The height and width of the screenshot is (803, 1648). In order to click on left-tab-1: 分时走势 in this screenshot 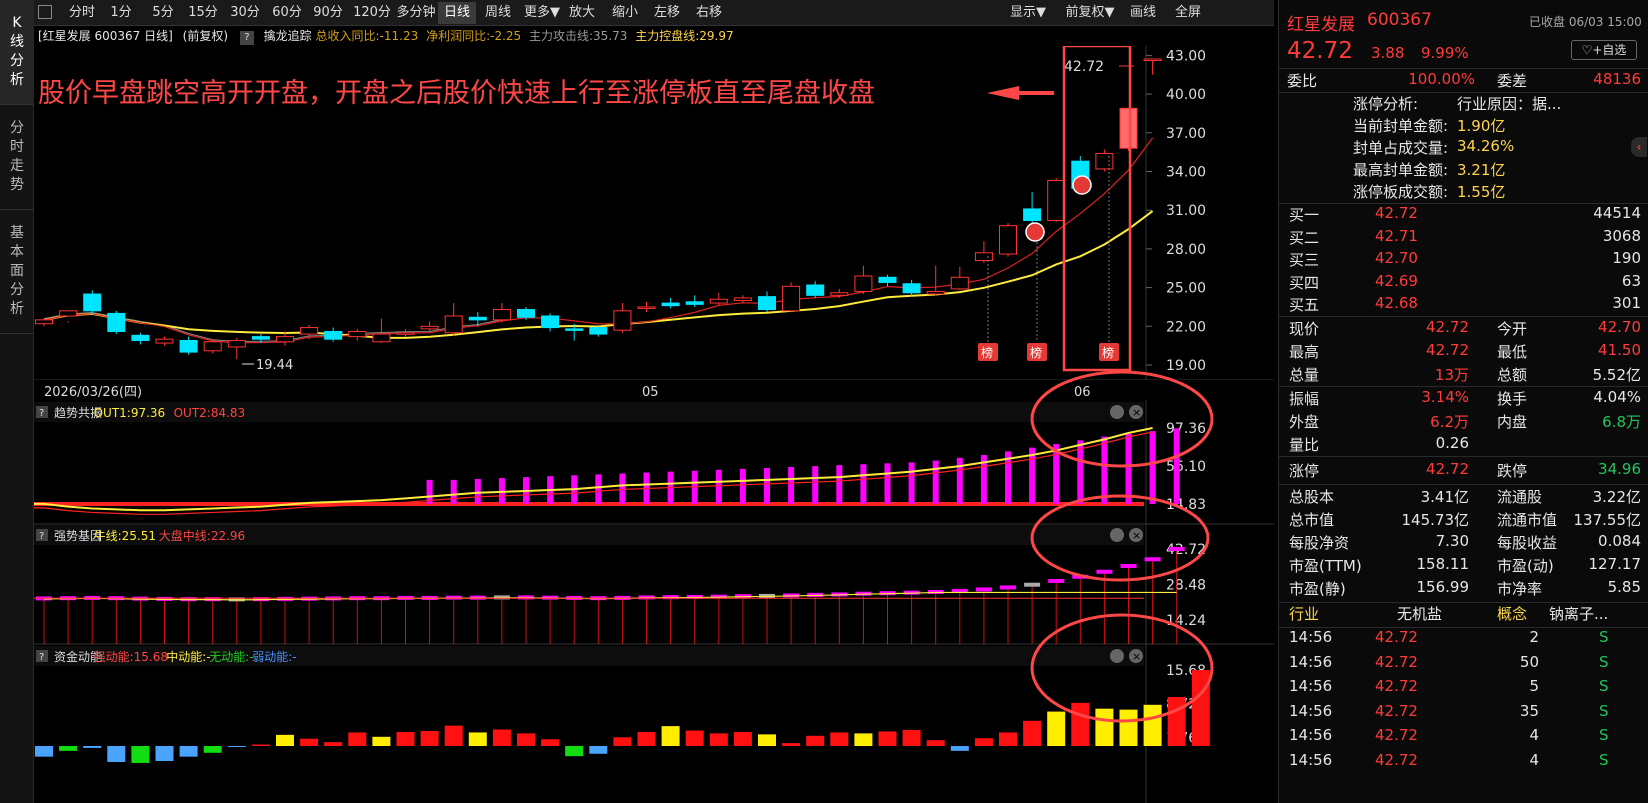, I will do `click(17, 157)`.